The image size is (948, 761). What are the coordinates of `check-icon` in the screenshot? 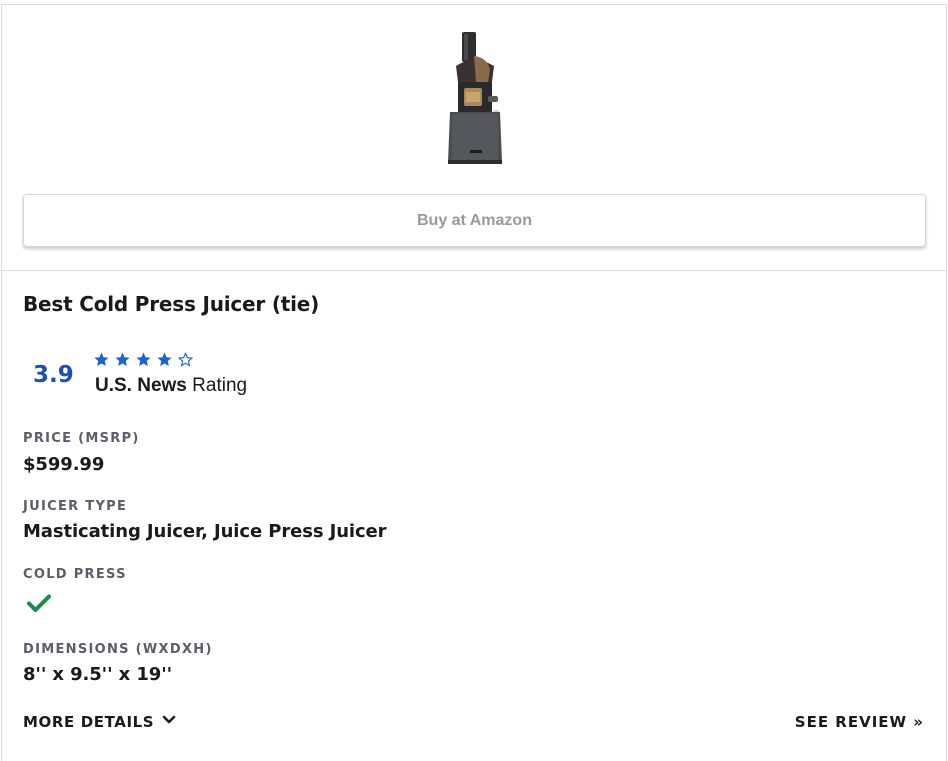 It's located at (39, 603).